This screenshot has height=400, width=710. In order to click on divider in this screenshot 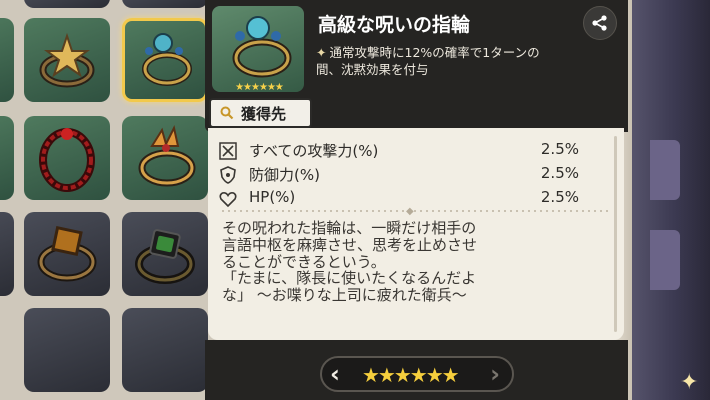, I will do `click(415, 211)`.